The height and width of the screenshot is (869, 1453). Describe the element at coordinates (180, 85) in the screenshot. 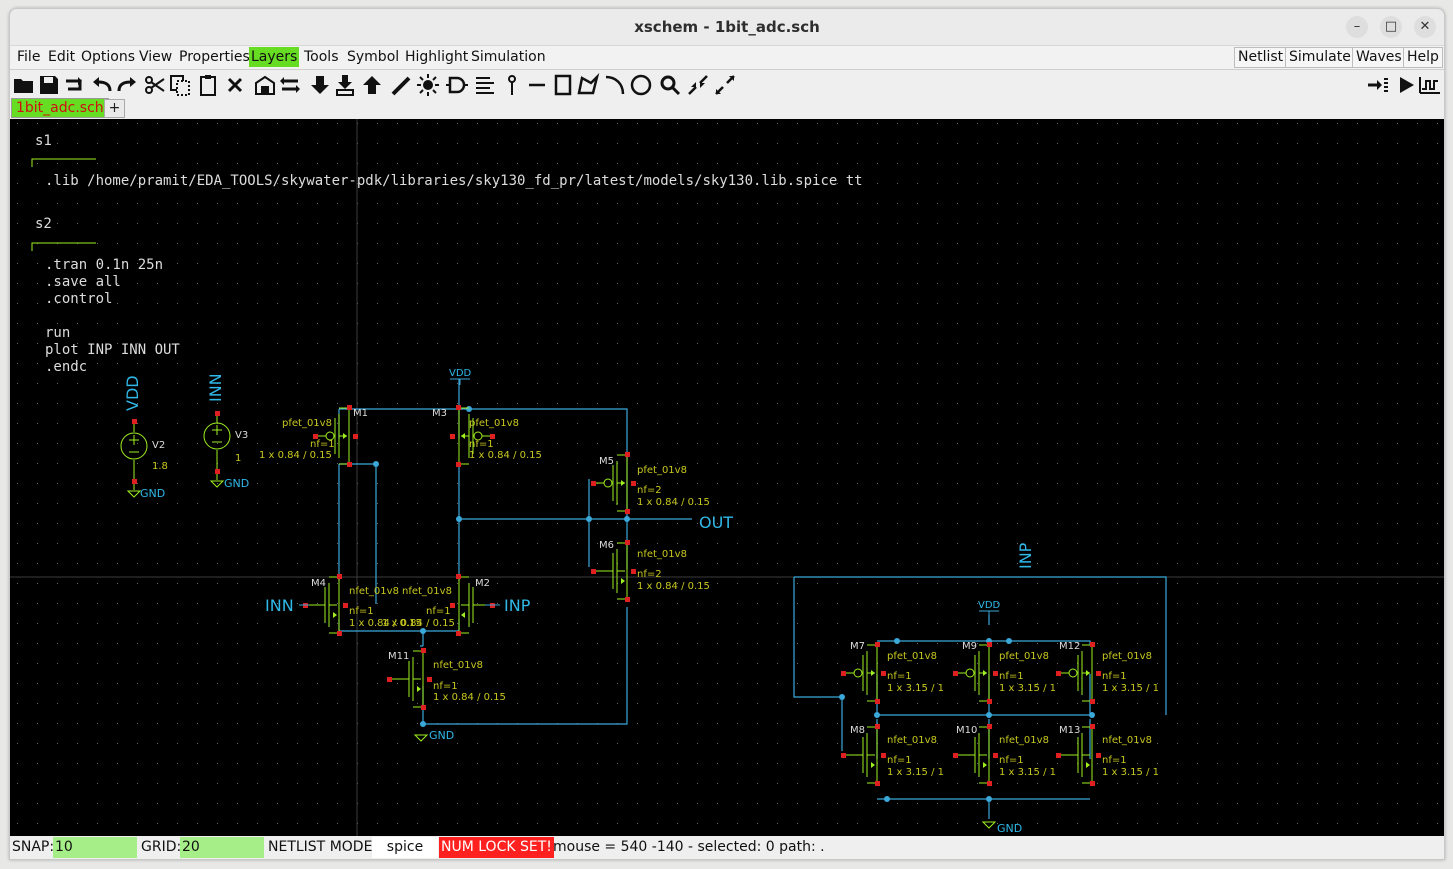

I see `copy-icon` at that location.